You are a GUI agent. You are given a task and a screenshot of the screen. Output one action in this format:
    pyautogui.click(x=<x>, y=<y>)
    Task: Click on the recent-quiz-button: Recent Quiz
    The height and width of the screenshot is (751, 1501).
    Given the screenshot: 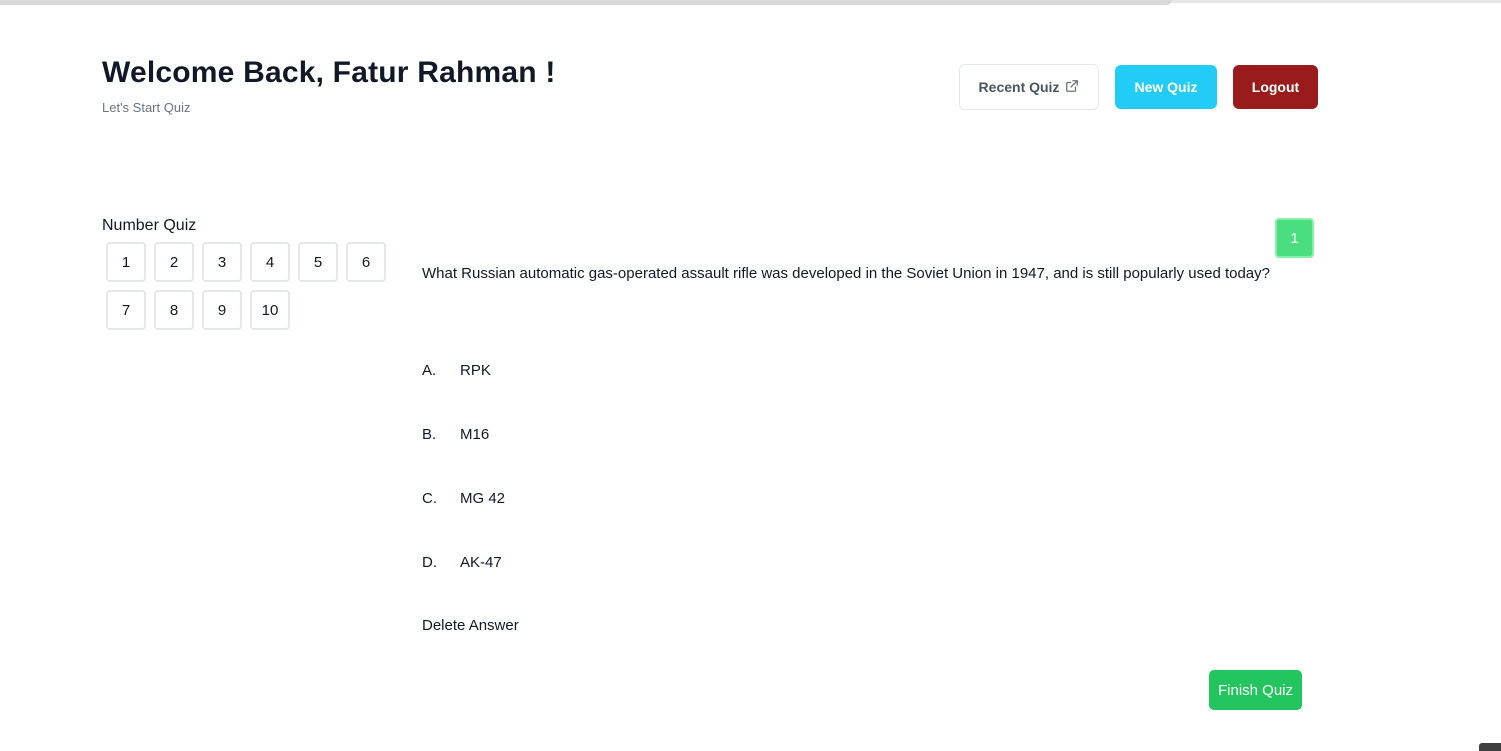 What is the action you would take?
    pyautogui.click(x=1029, y=87)
    